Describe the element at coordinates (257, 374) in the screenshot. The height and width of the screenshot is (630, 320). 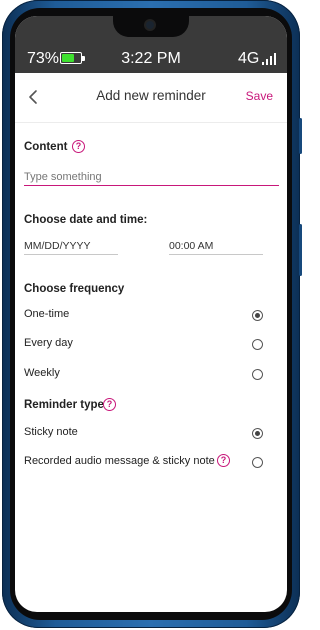
I see `frequency-weekly-radio` at that location.